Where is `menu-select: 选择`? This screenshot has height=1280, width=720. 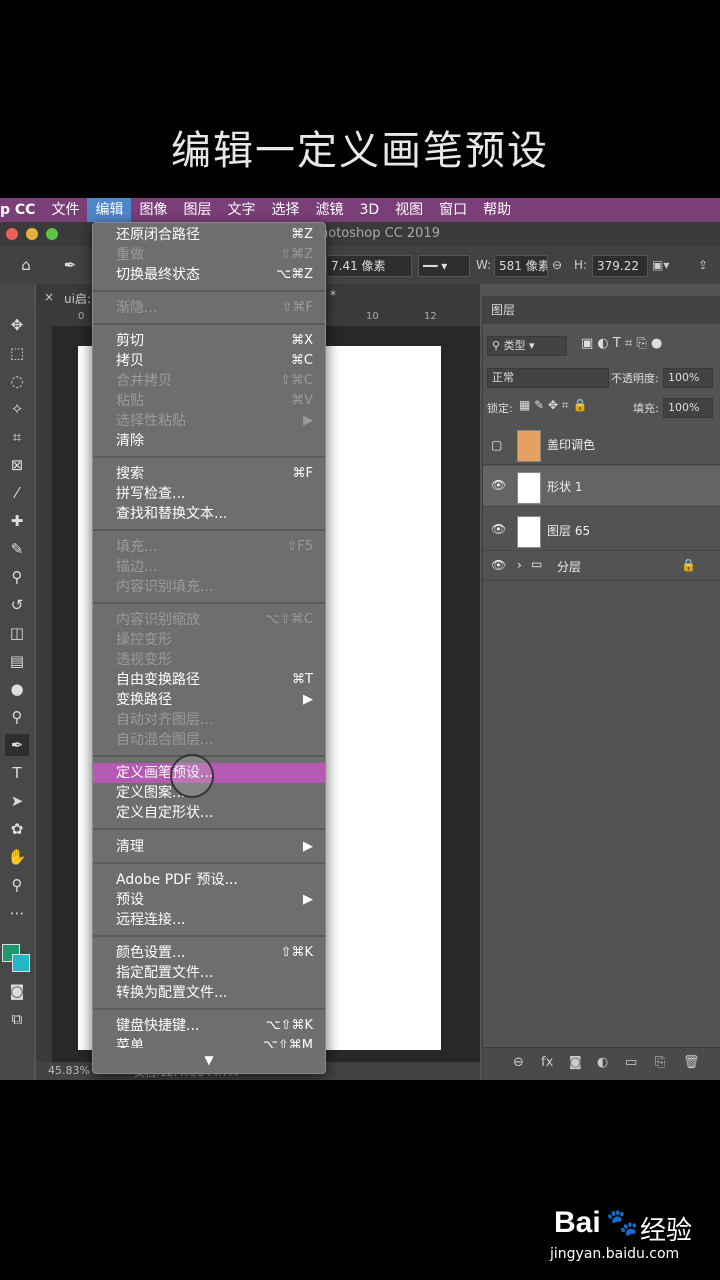 menu-select: 选择 is located at coordinates (285, 210).